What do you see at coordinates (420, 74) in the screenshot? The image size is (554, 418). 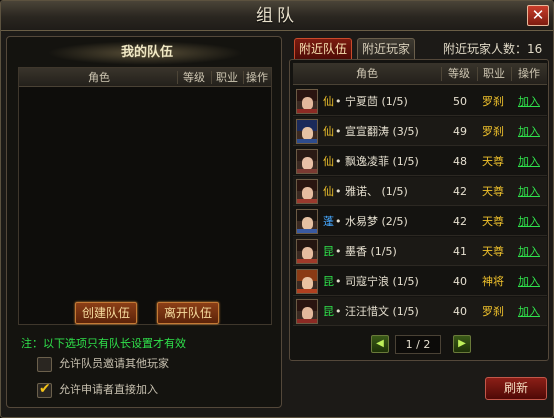 I see `nearby-table-header: 角色 等级 职业 操作` at bounding box center [420, 74].